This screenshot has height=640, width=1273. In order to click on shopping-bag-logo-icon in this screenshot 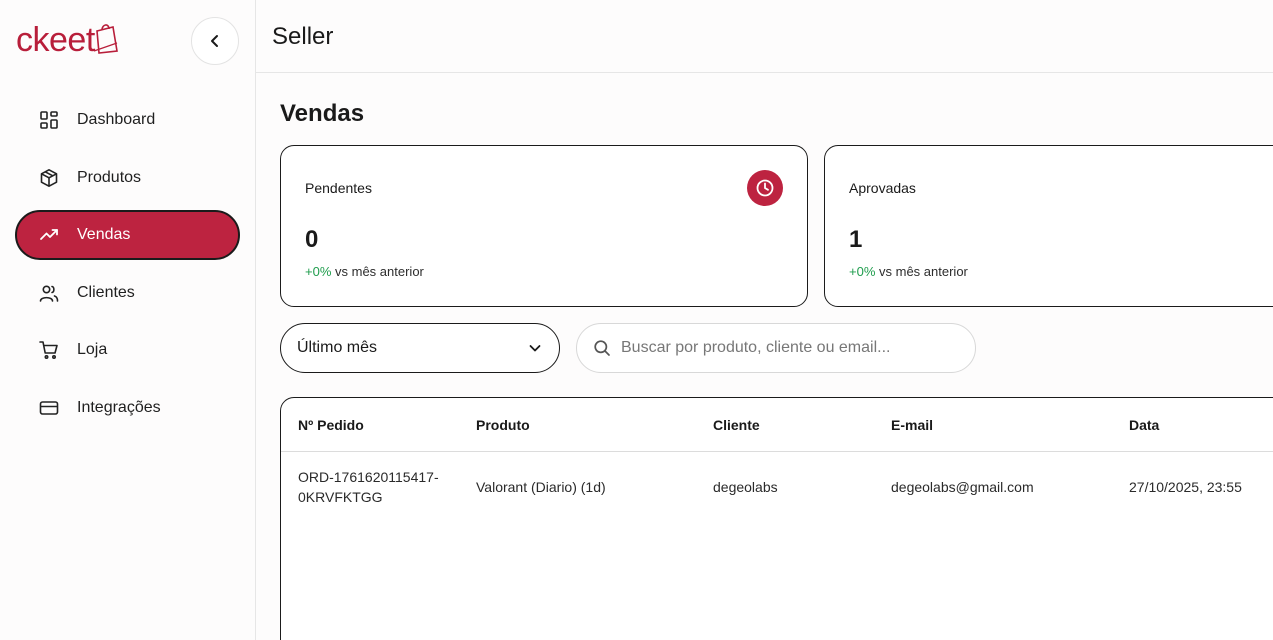, I will do `click(105, 39)`.